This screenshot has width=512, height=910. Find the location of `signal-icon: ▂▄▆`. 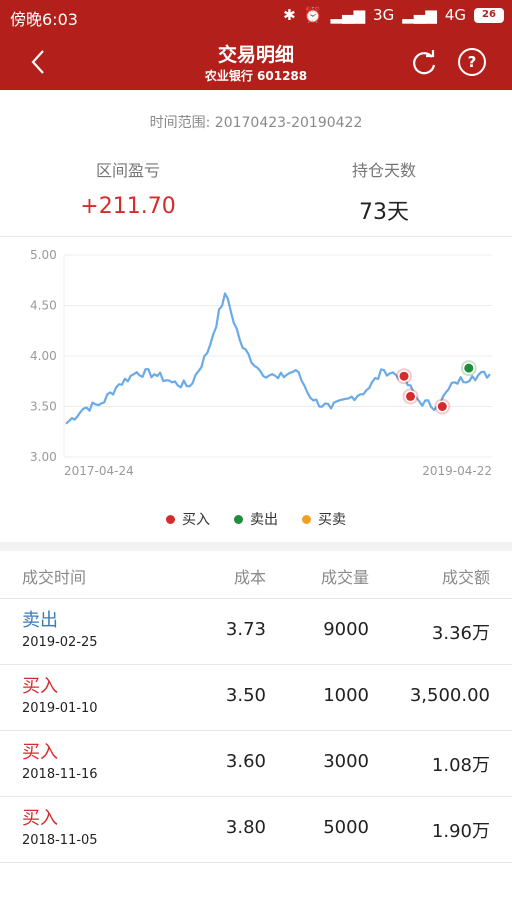

signal-icon: ▂▄▆ is located at coordinates (348, 15).